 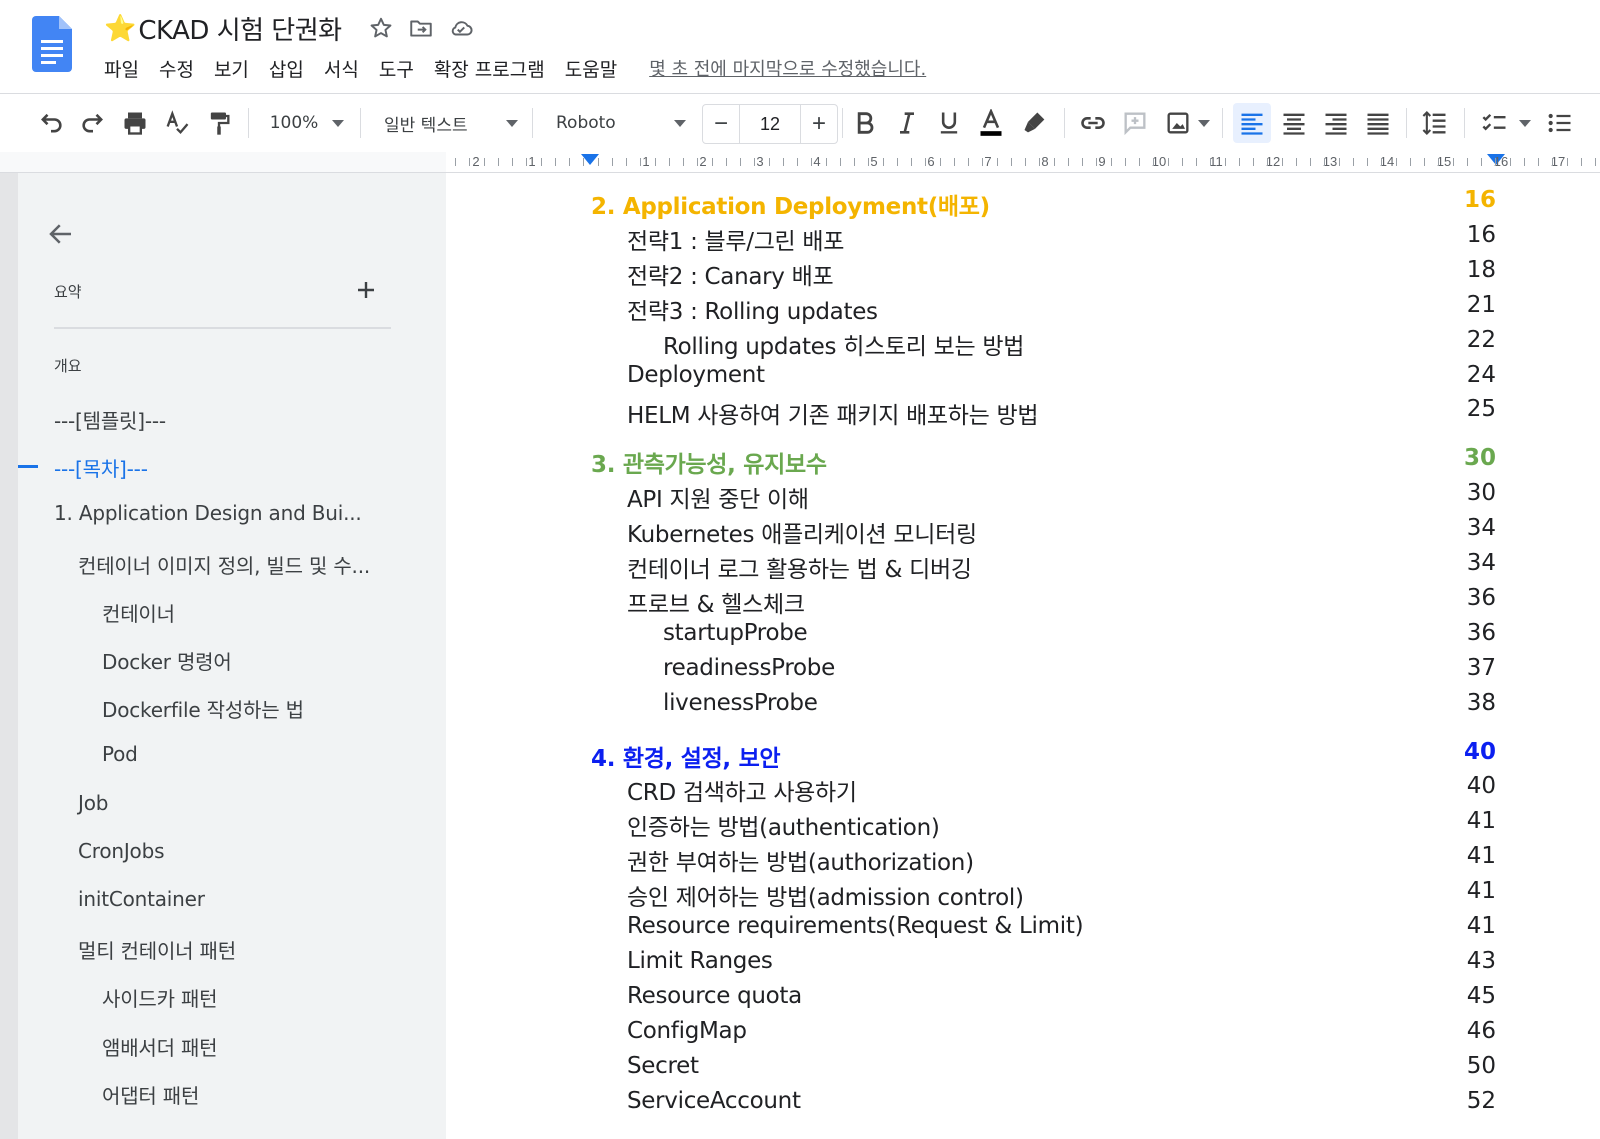 I want to click on toc-entry-title: 2. Application Deployment(배포), so click(x=790, y=204).